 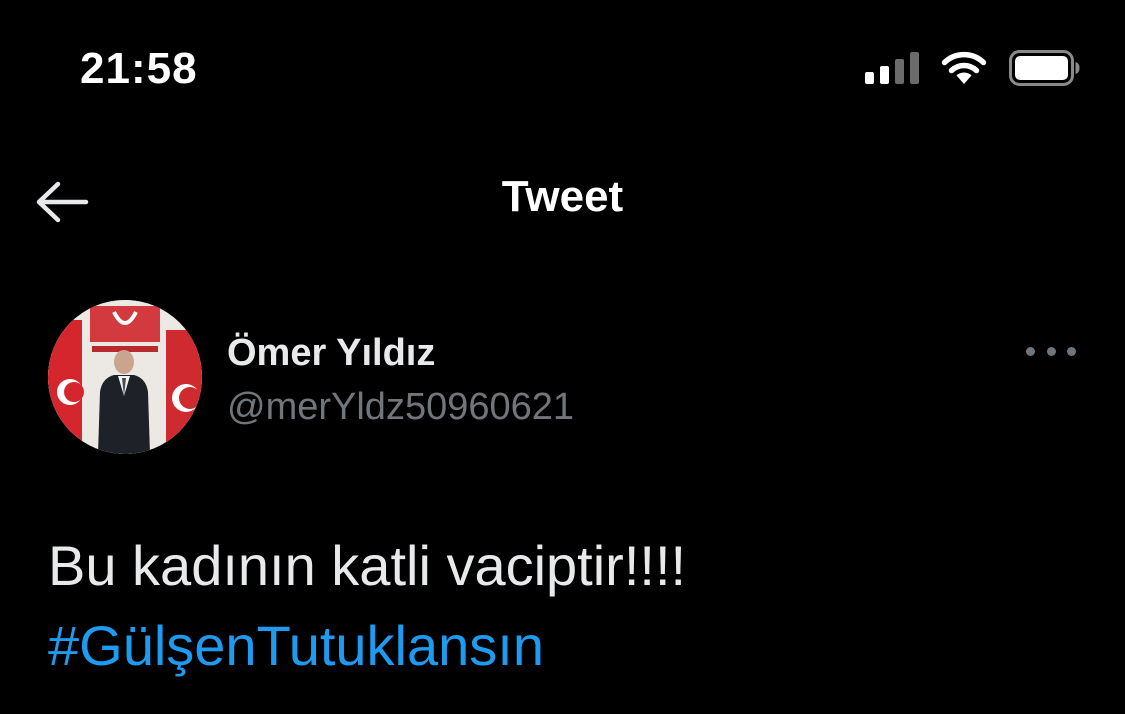 I want to click on more-options-button, so click(x=1051, y=351).